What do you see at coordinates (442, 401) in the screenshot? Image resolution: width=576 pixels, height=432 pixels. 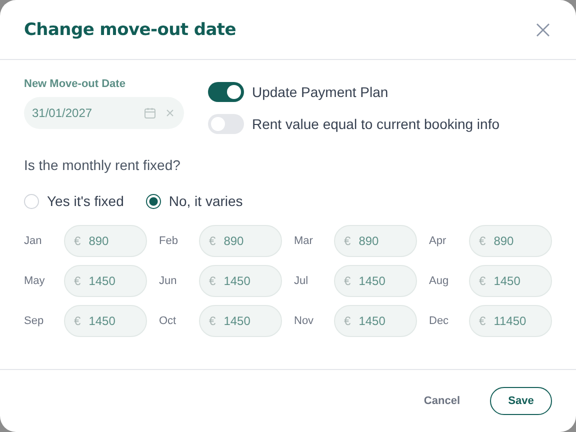 I see `cancel-button: Cancel` at bounding box center [442, 401].